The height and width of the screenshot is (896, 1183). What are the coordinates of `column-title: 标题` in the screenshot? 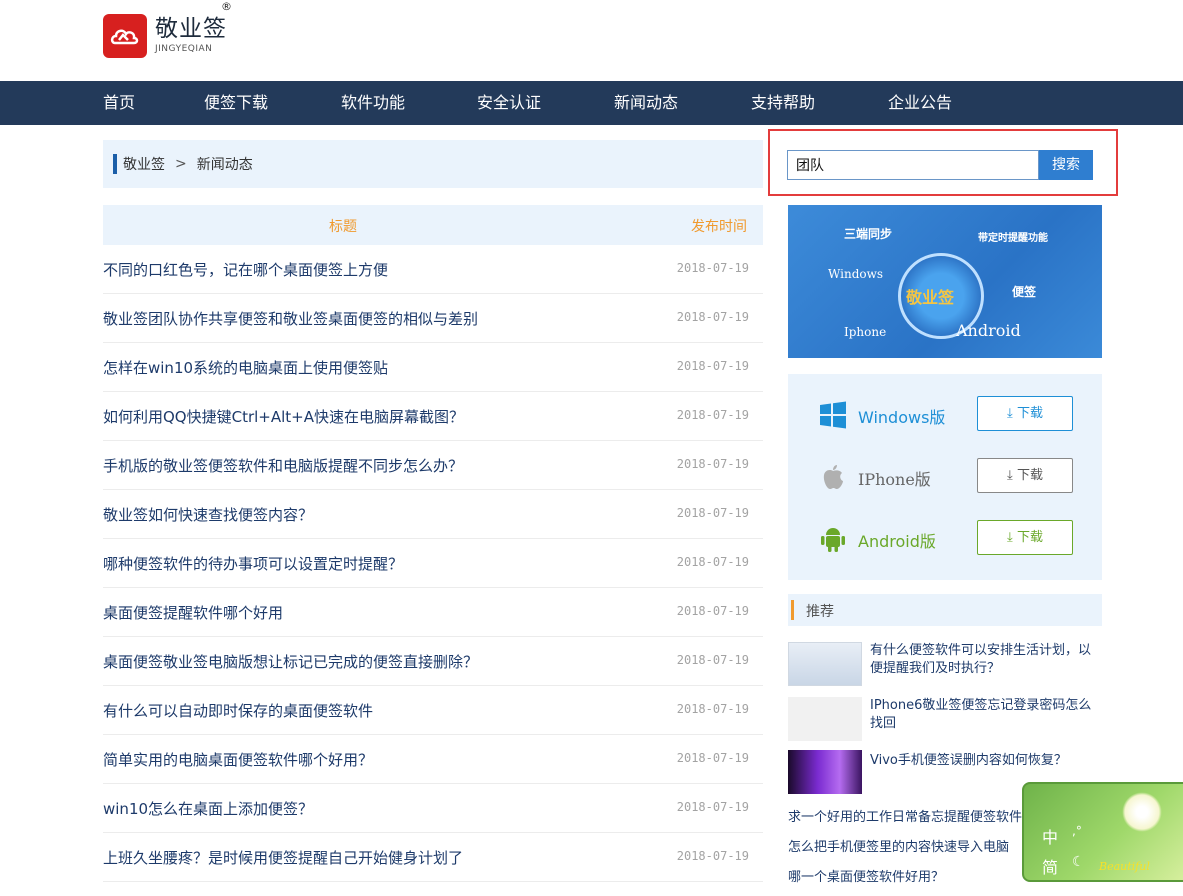 It's located at (343, 227).